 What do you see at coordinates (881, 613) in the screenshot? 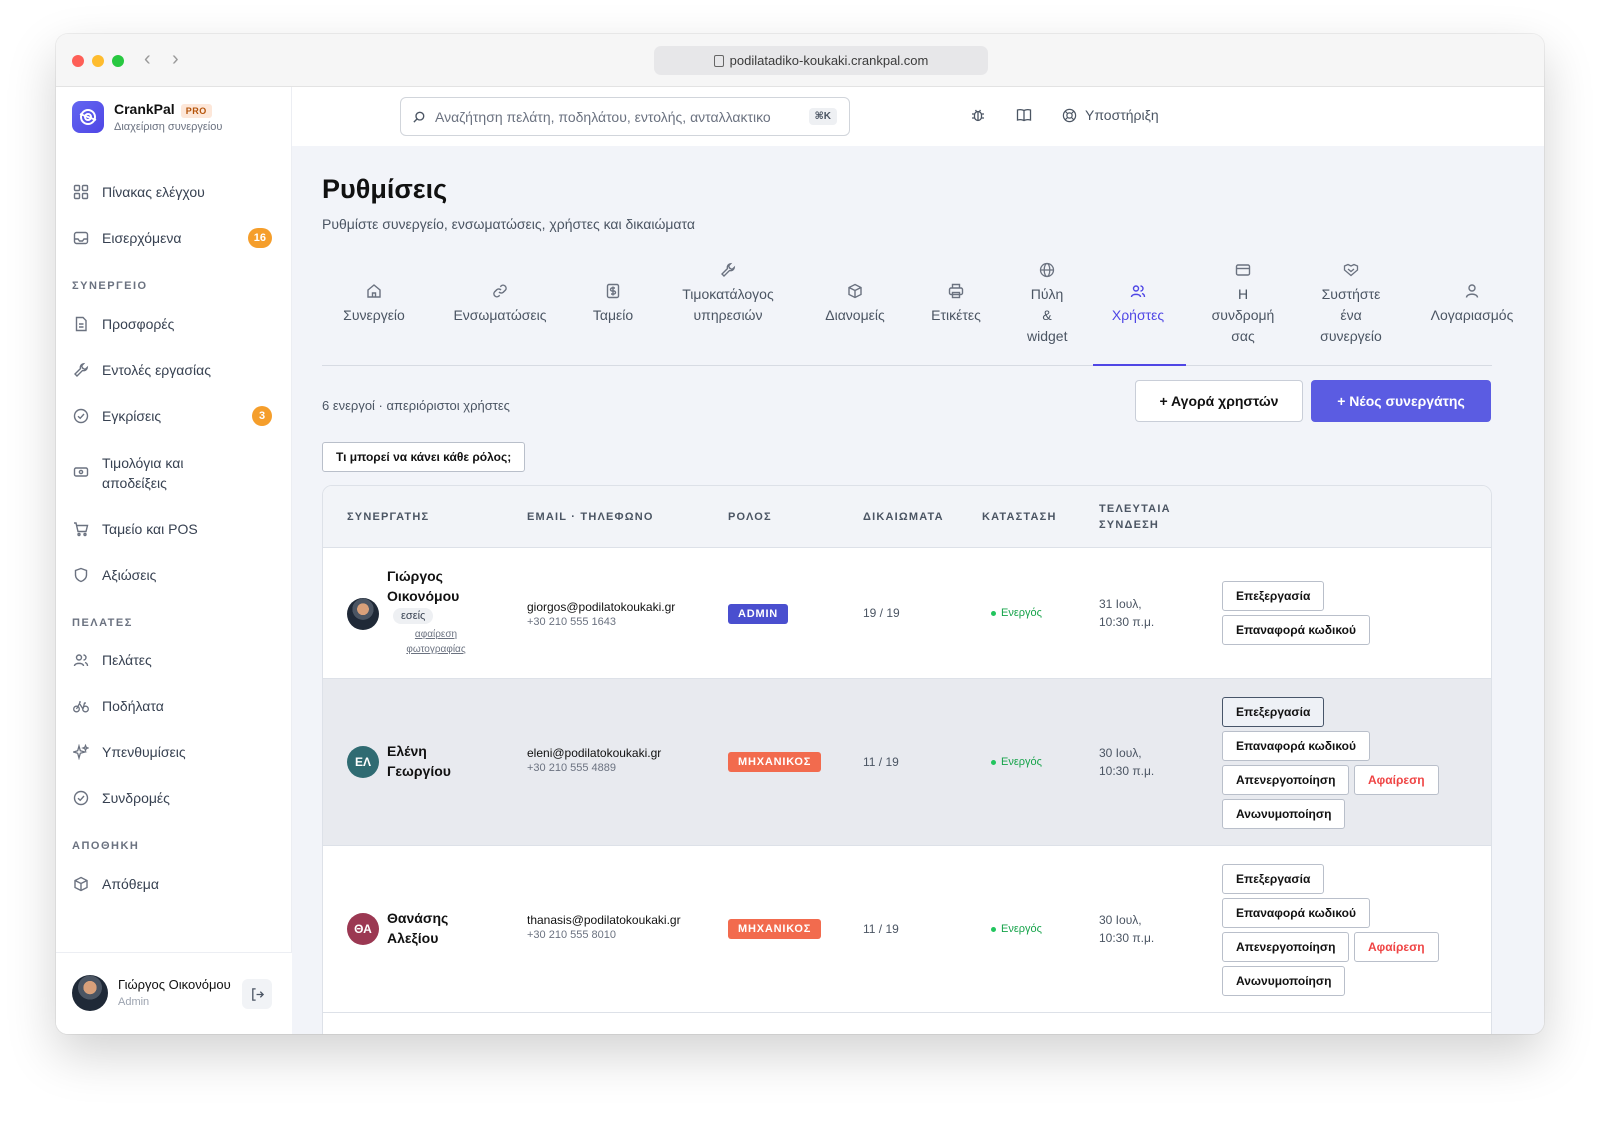
I see `permissions-count: 19 / 19` at bounding box center [881, 613].